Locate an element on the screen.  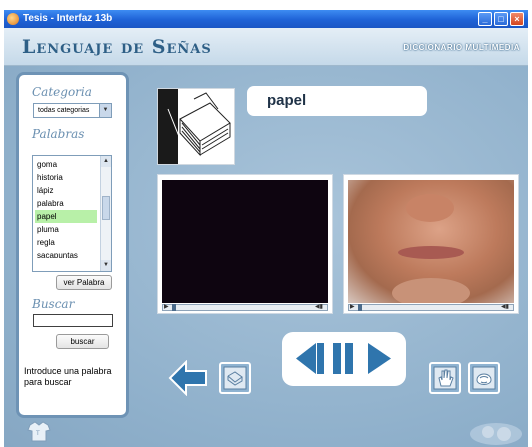
close-button: × is located at coordinates (517, 19).